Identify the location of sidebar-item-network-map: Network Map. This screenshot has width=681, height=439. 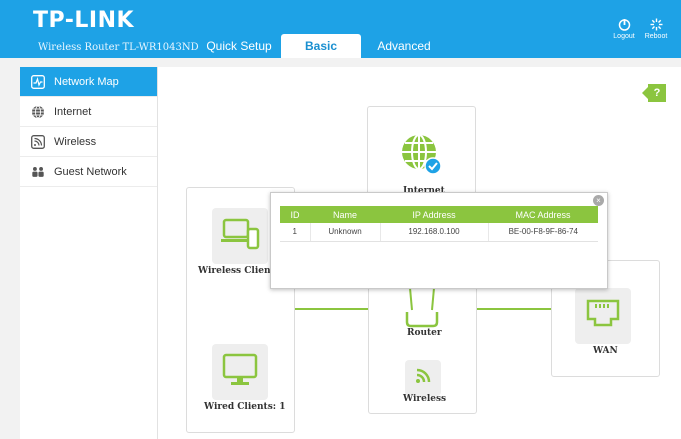
(88, 82).